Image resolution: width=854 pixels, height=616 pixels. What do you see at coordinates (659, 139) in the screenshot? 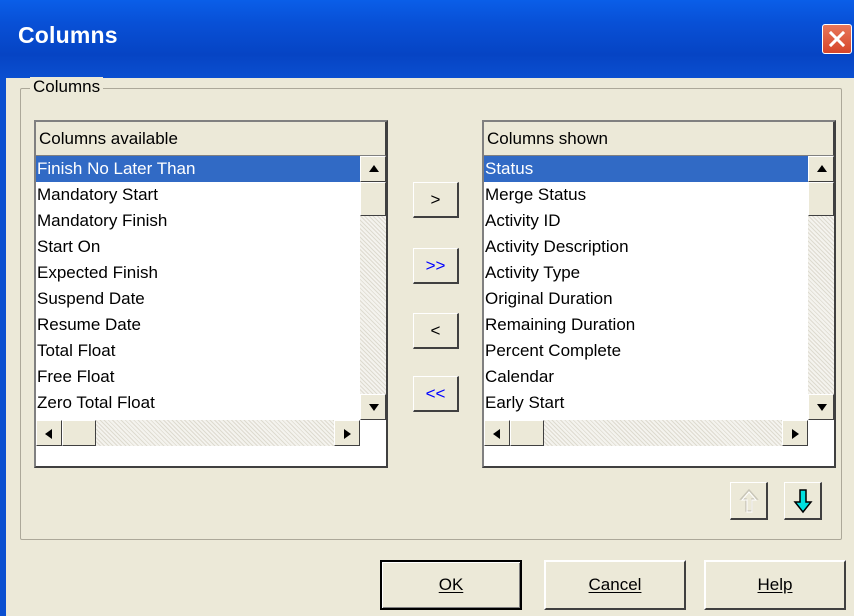
I see `shown-columns-header: Columns shown` at bounding box center [659, 139].